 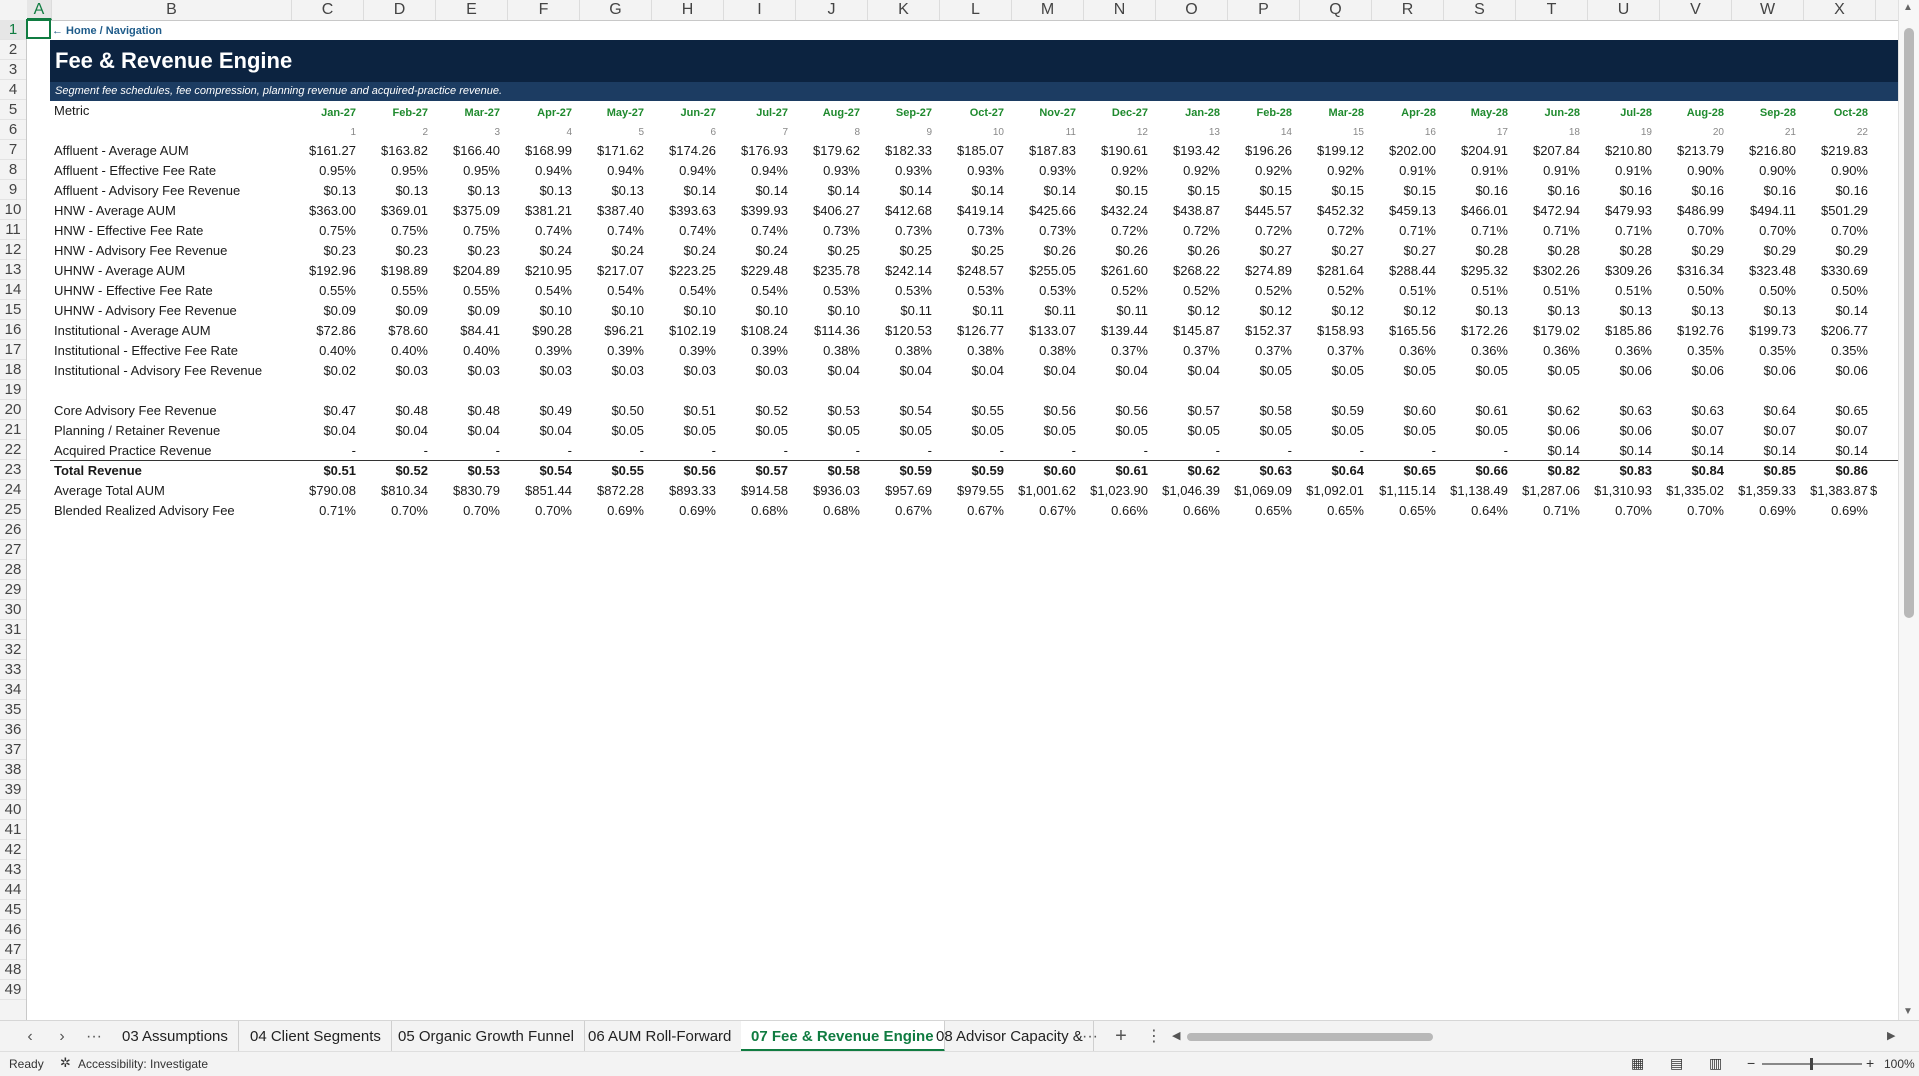 I want to click on value-cell: $248.57, so click(x=972, y=271).